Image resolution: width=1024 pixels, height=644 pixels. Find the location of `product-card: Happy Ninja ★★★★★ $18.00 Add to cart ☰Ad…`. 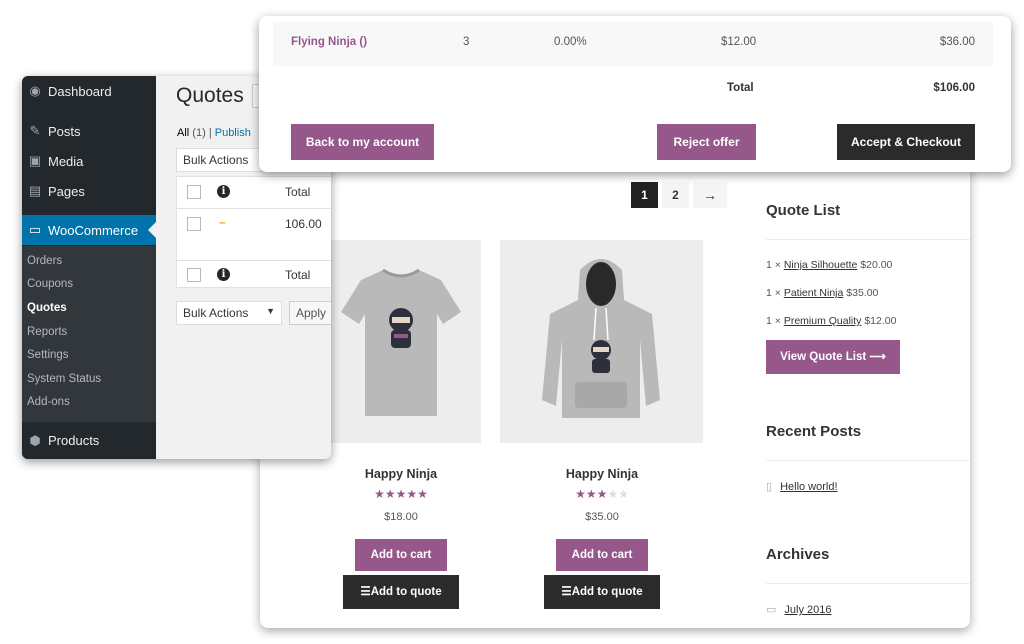

product-card: Happy Ninja ★★★★★ $18.00 Add to cart ☰Ad… is located at coordinates (401, 424).